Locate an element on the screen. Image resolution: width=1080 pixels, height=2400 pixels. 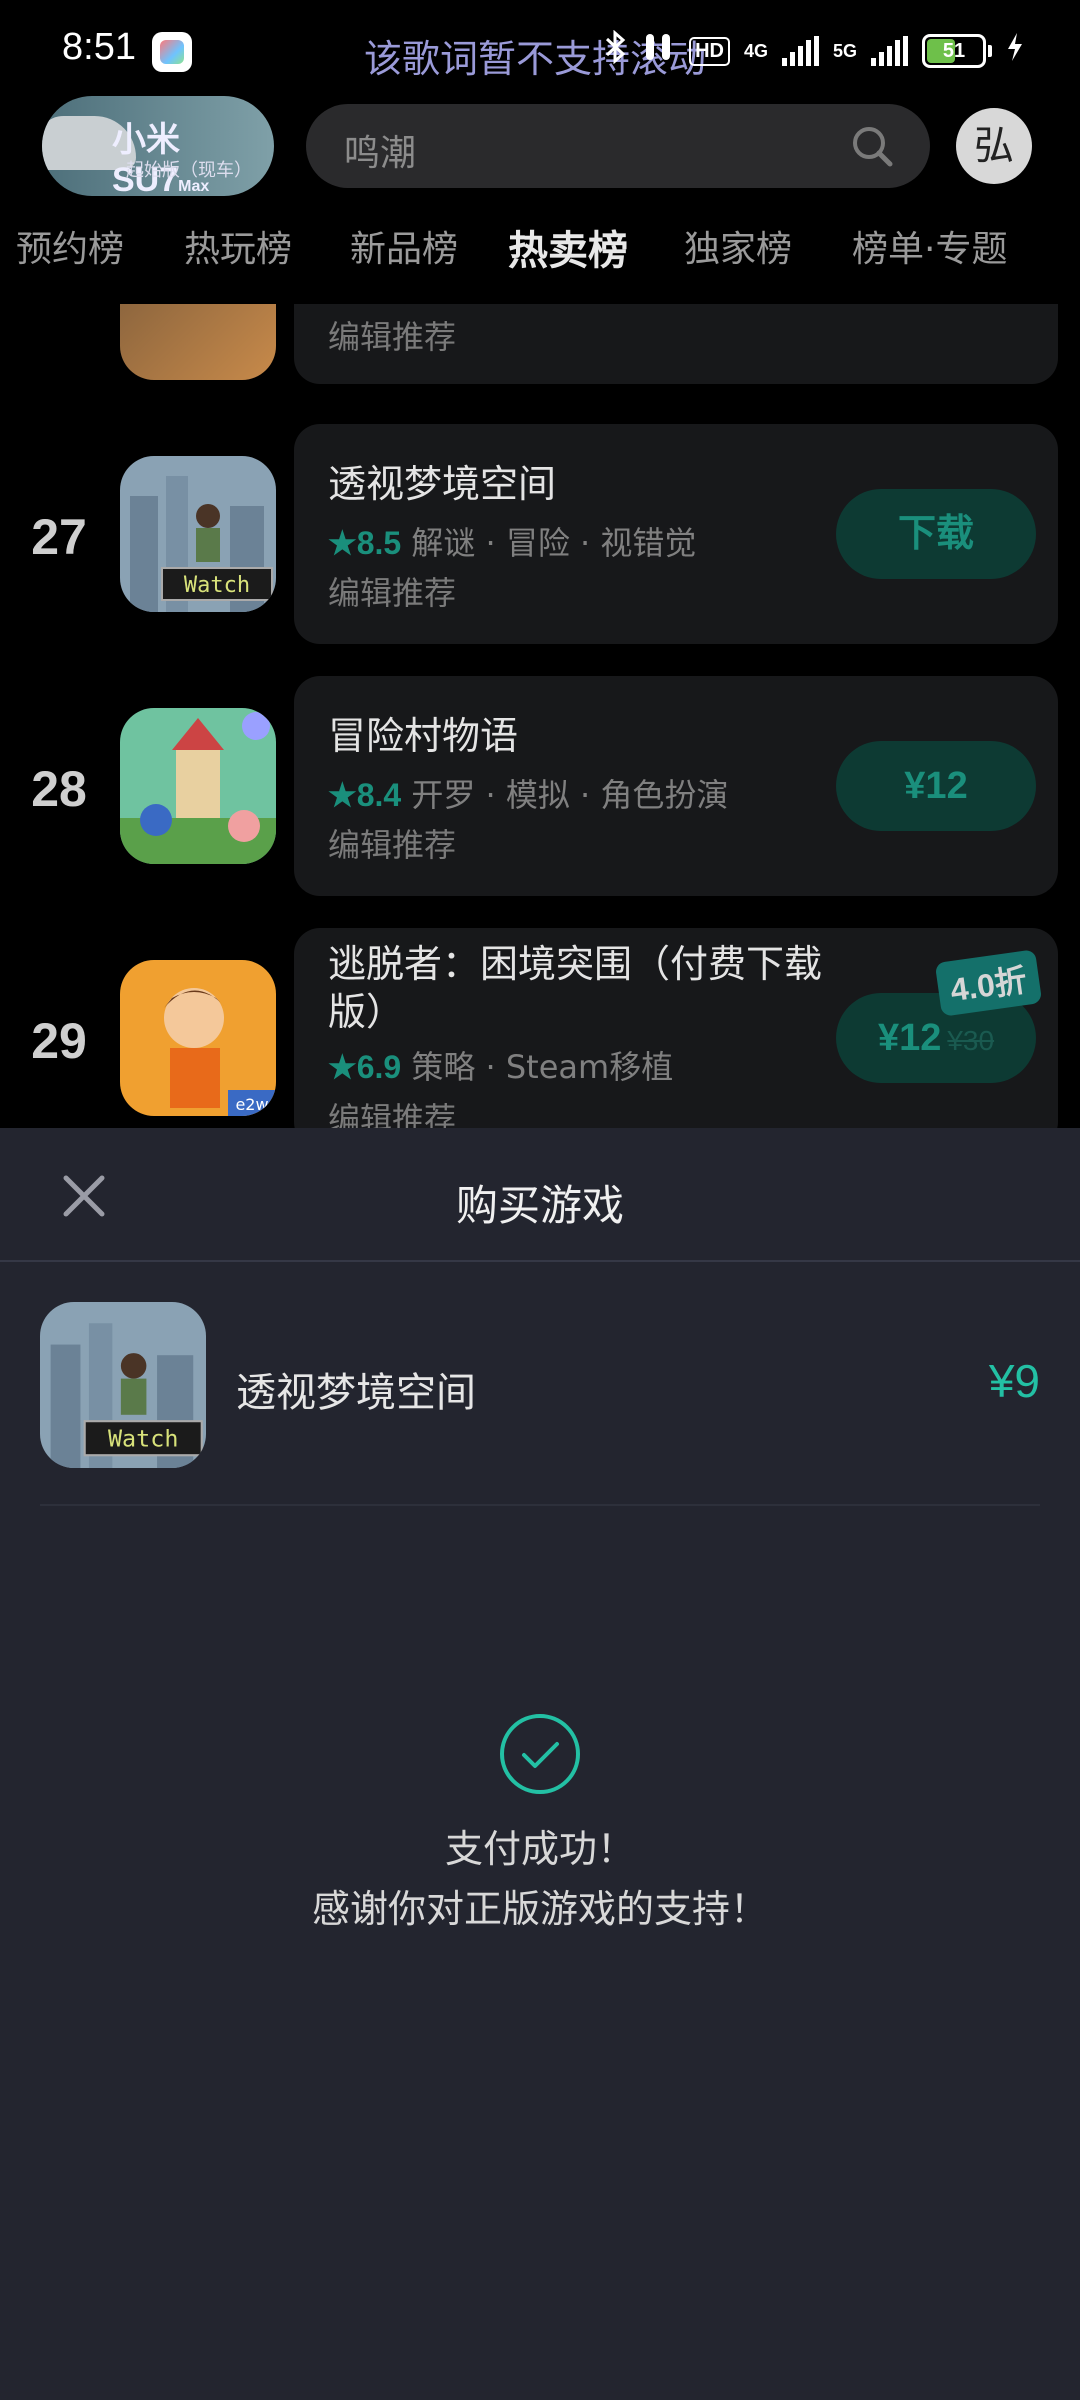
app-card: 编辑推荐 is located at coordinates (676, 344).